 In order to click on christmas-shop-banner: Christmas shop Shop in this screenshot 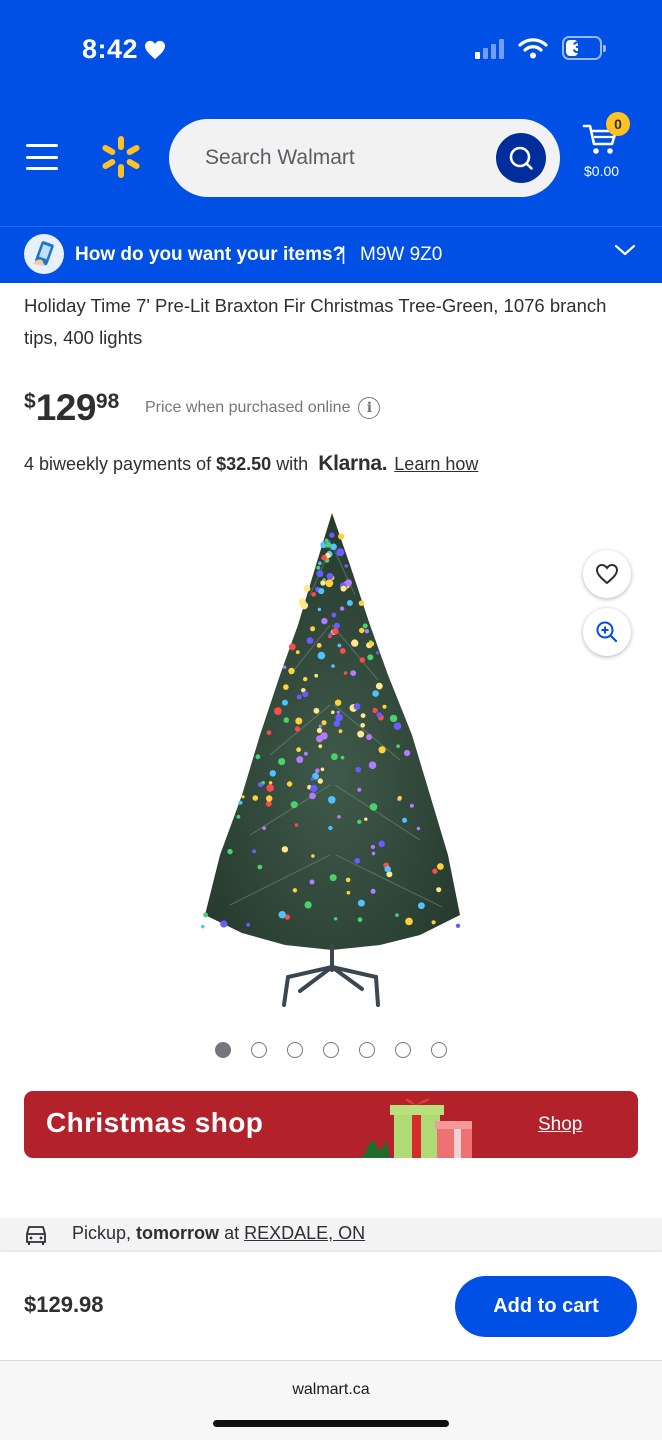, I will do `click(331, 1124)`.